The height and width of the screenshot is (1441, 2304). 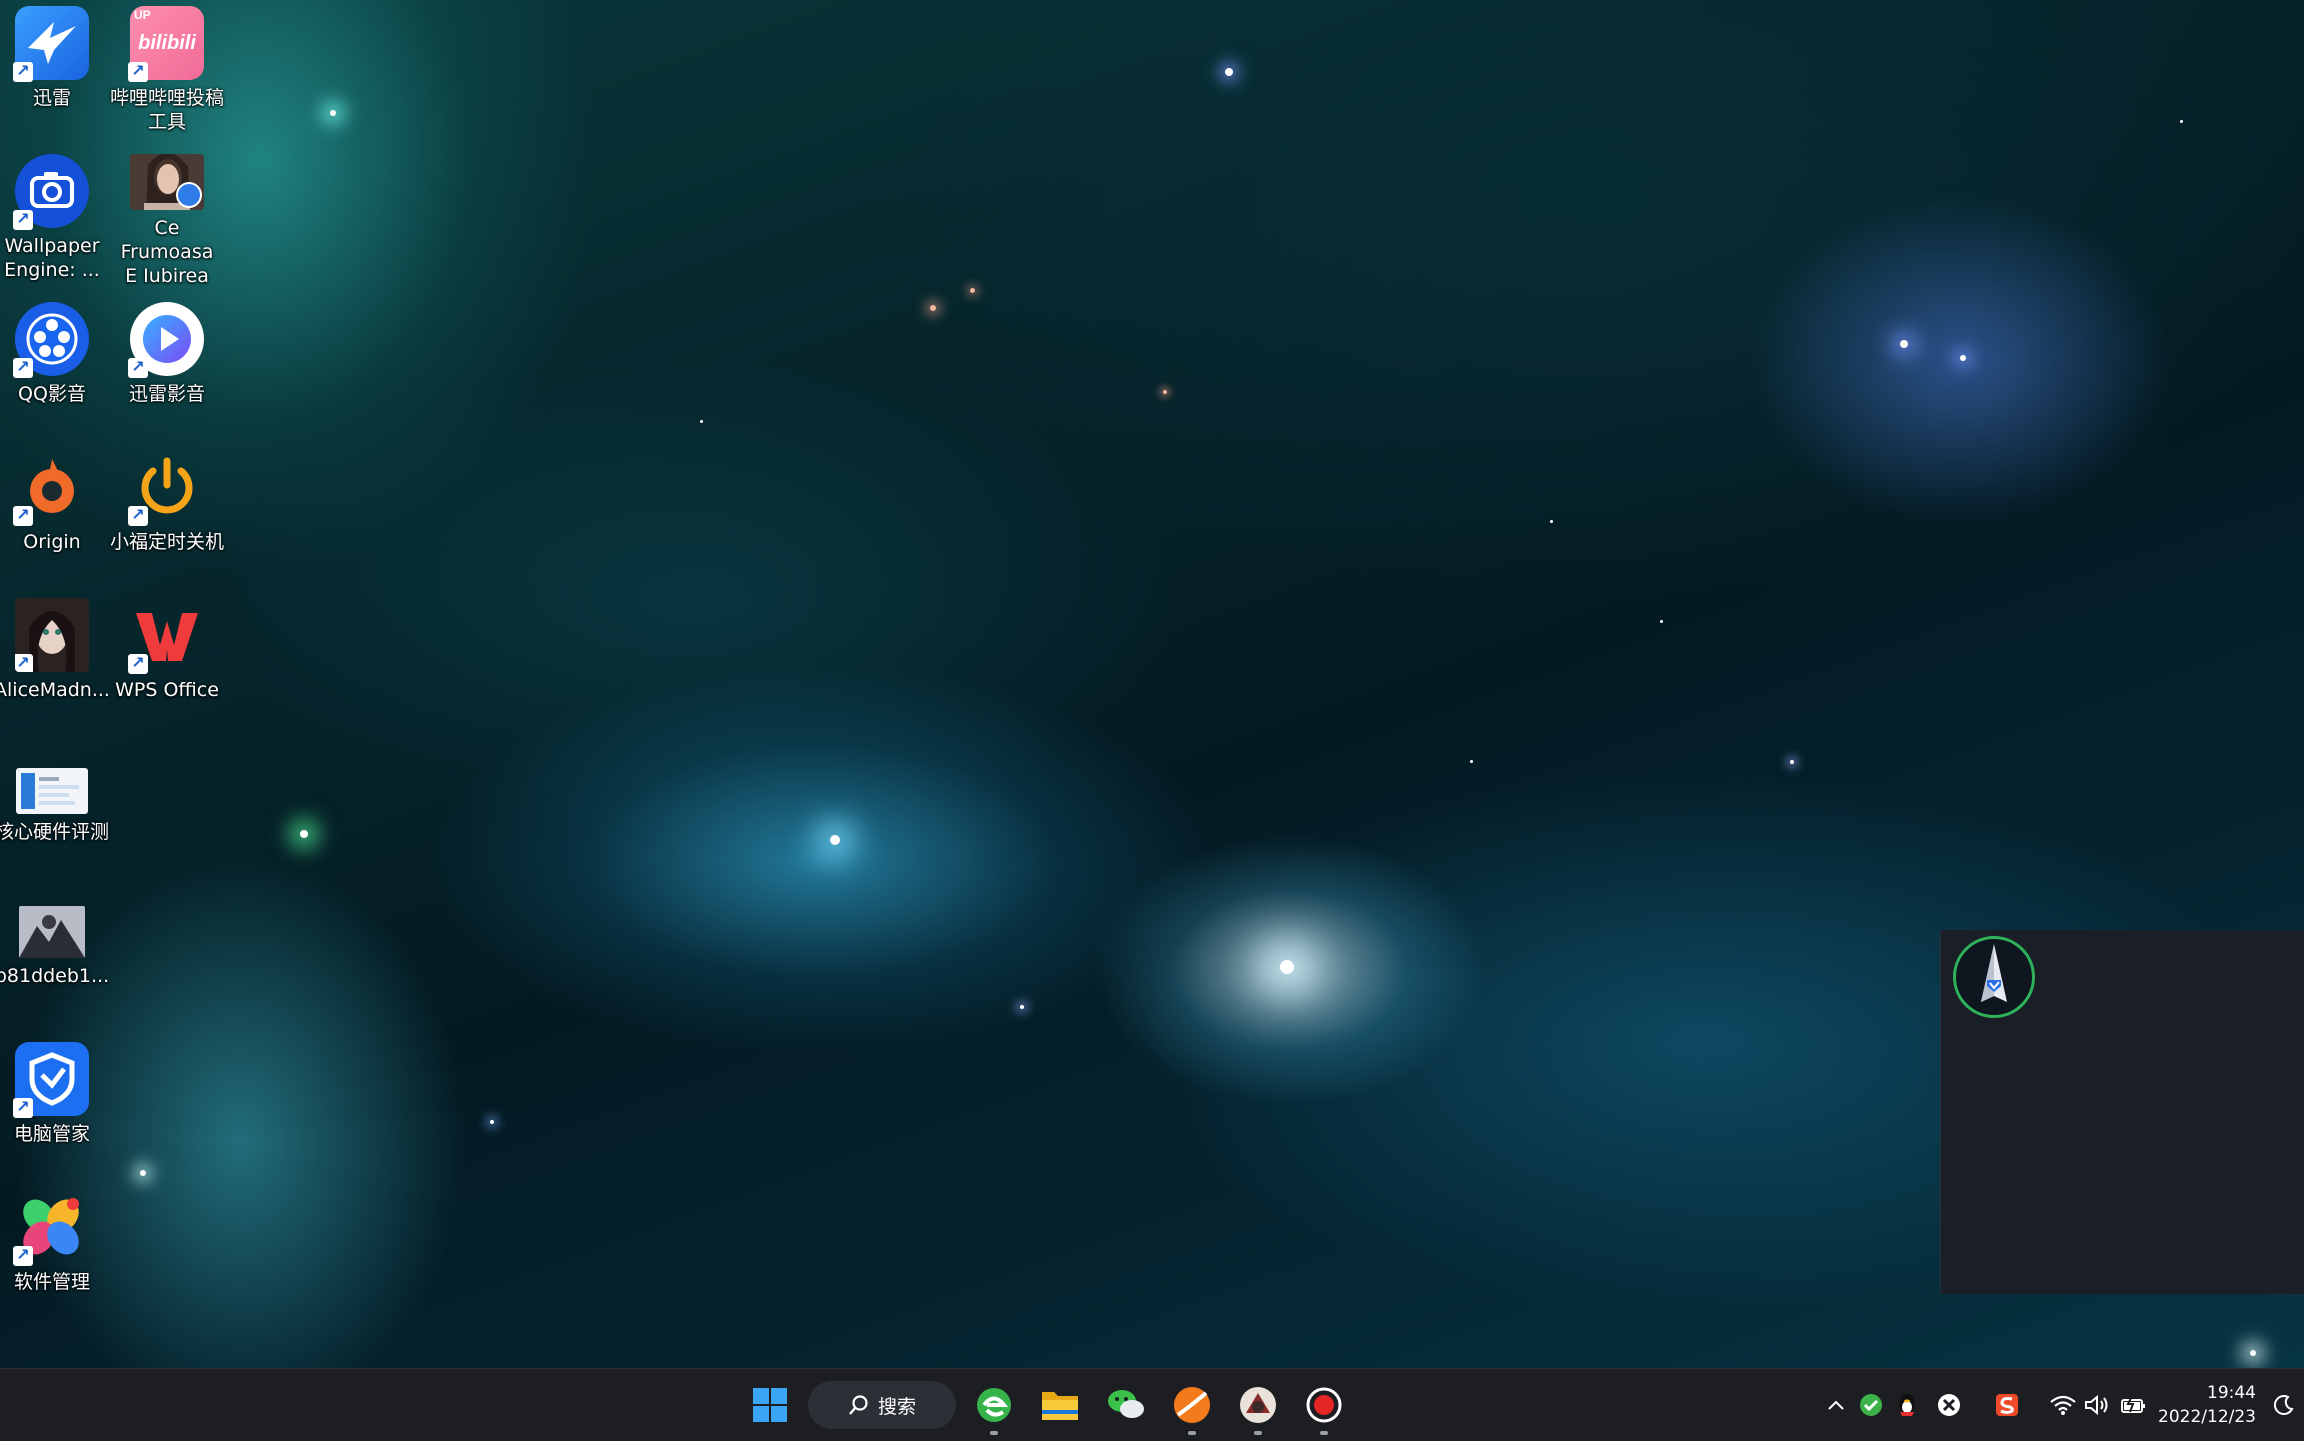 I want to click on hardware-benchmark-icon, so click(x=52, y=791).